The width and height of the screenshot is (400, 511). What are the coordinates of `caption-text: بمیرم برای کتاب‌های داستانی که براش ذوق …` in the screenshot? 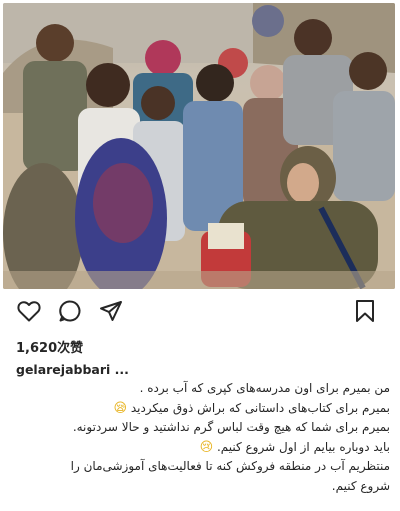 It's located at (260, 407).